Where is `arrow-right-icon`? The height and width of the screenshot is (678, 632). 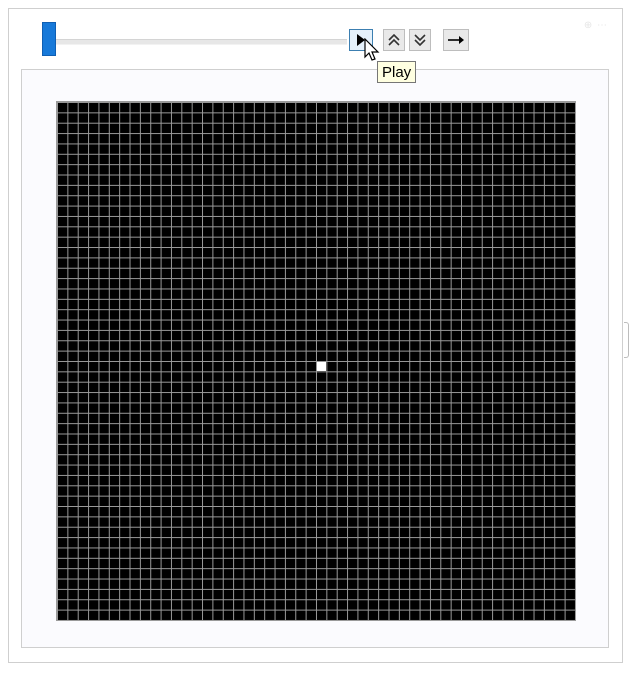
arrow-right-icon is located at coordinates (456, 40).